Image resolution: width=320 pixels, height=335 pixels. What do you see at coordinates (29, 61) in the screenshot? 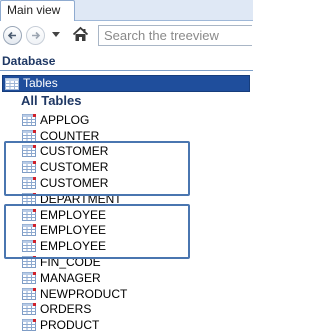
I see `database-label: Database` at bounding box center [29, 61].